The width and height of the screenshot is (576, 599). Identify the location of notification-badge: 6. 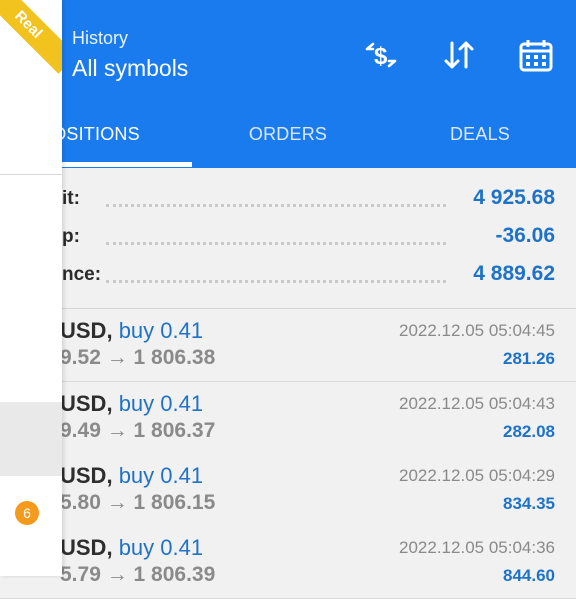
(27, 513).